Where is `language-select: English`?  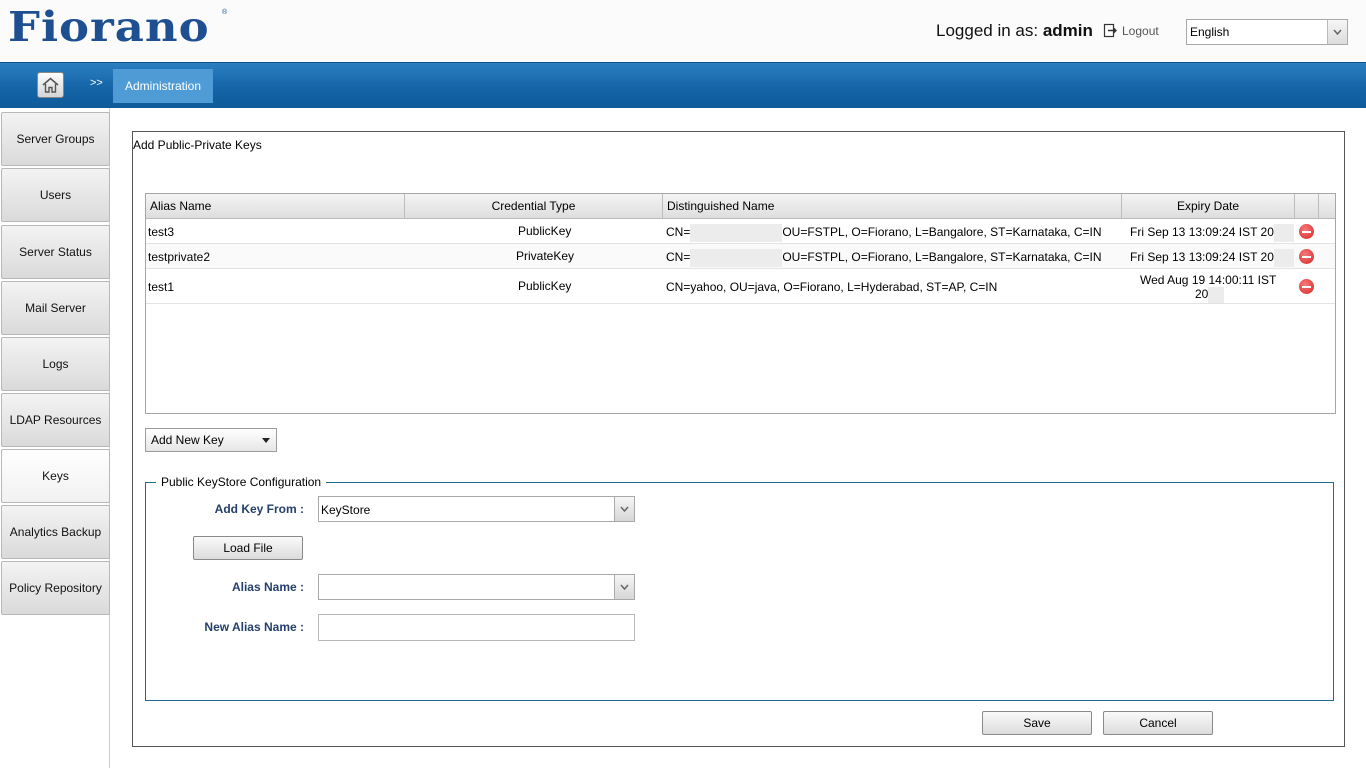 language-select: English is located at coordinates (1267, 32).